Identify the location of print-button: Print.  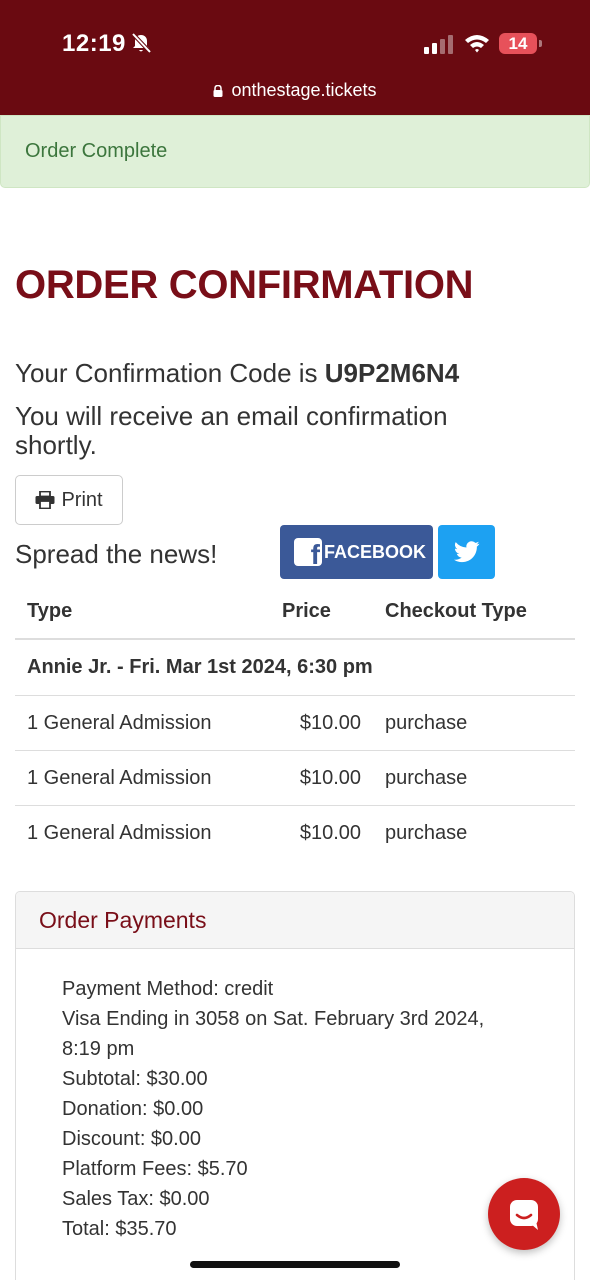
(69, 500).